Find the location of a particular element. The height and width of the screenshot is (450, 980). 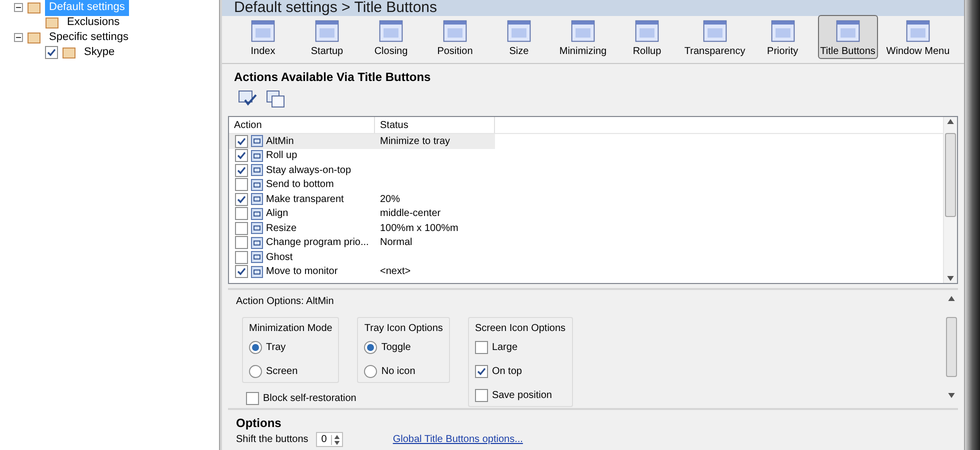

action-status: 20% is located at coordinates (390, 199).